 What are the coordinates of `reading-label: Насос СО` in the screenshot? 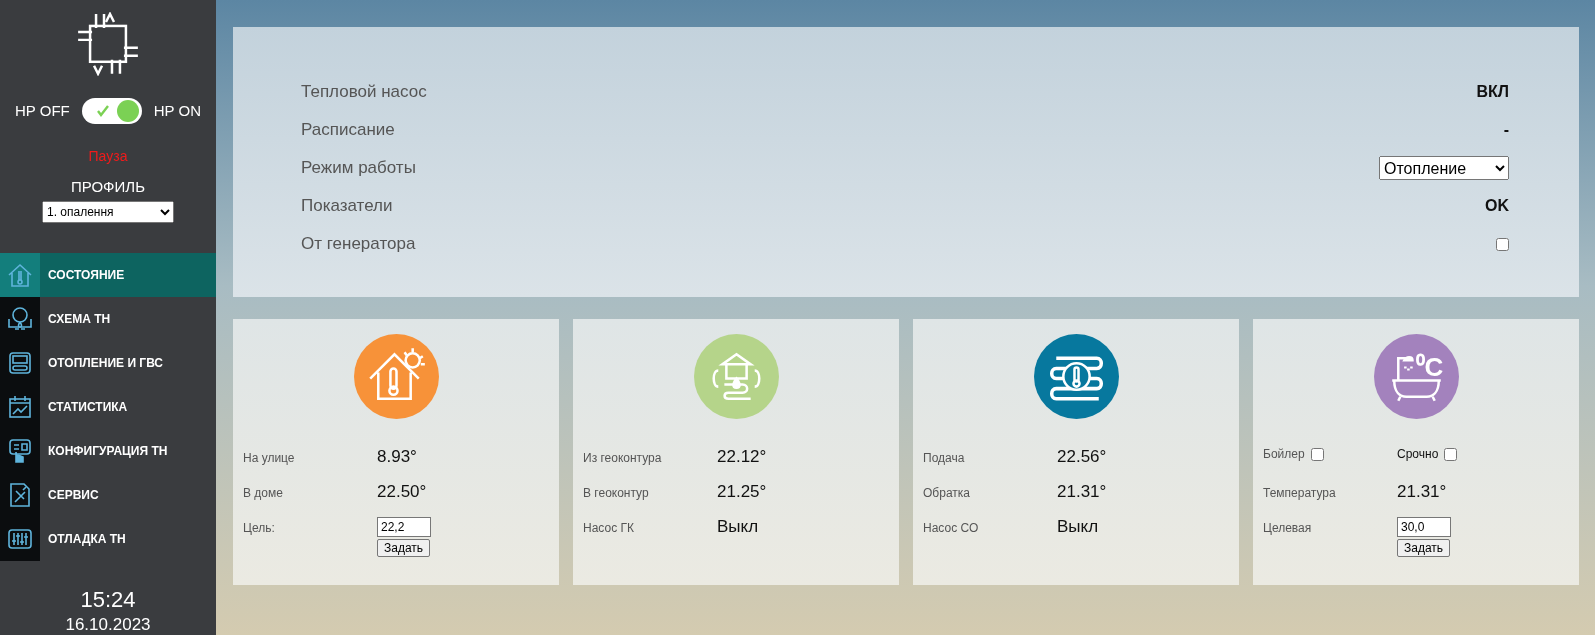 It's located at (951, 527).